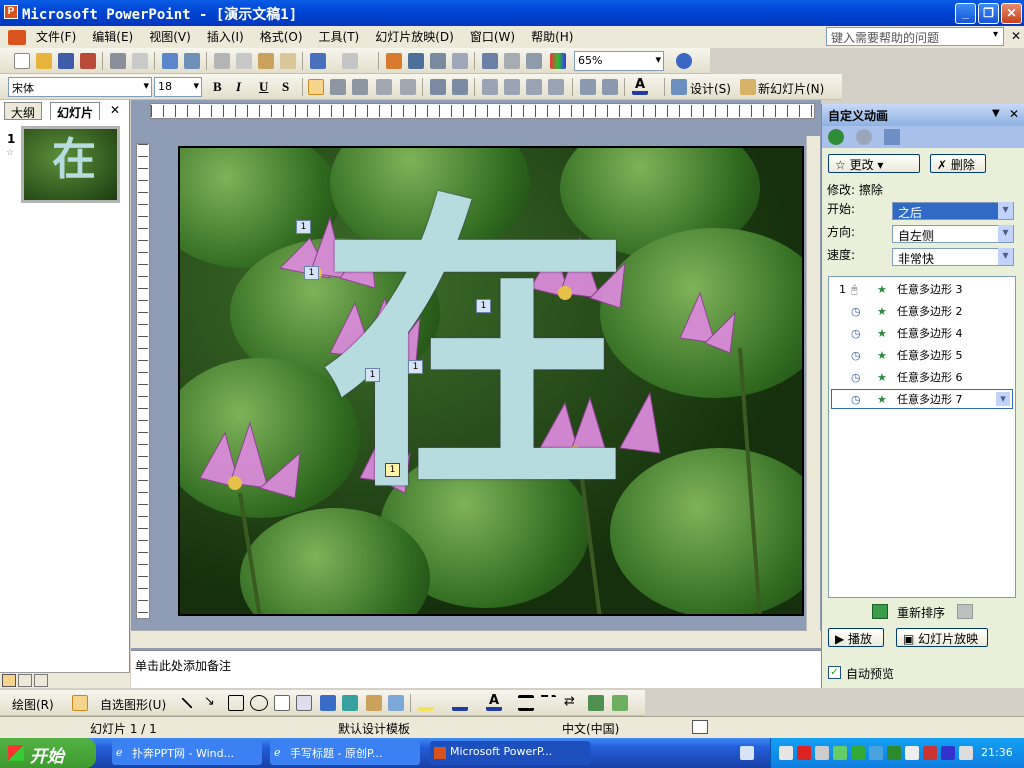 This screenshot has width=1024, height=768. Describe the element at coordinates (416, 61) in the screenshot. I see `insert-table-icon` at that location.